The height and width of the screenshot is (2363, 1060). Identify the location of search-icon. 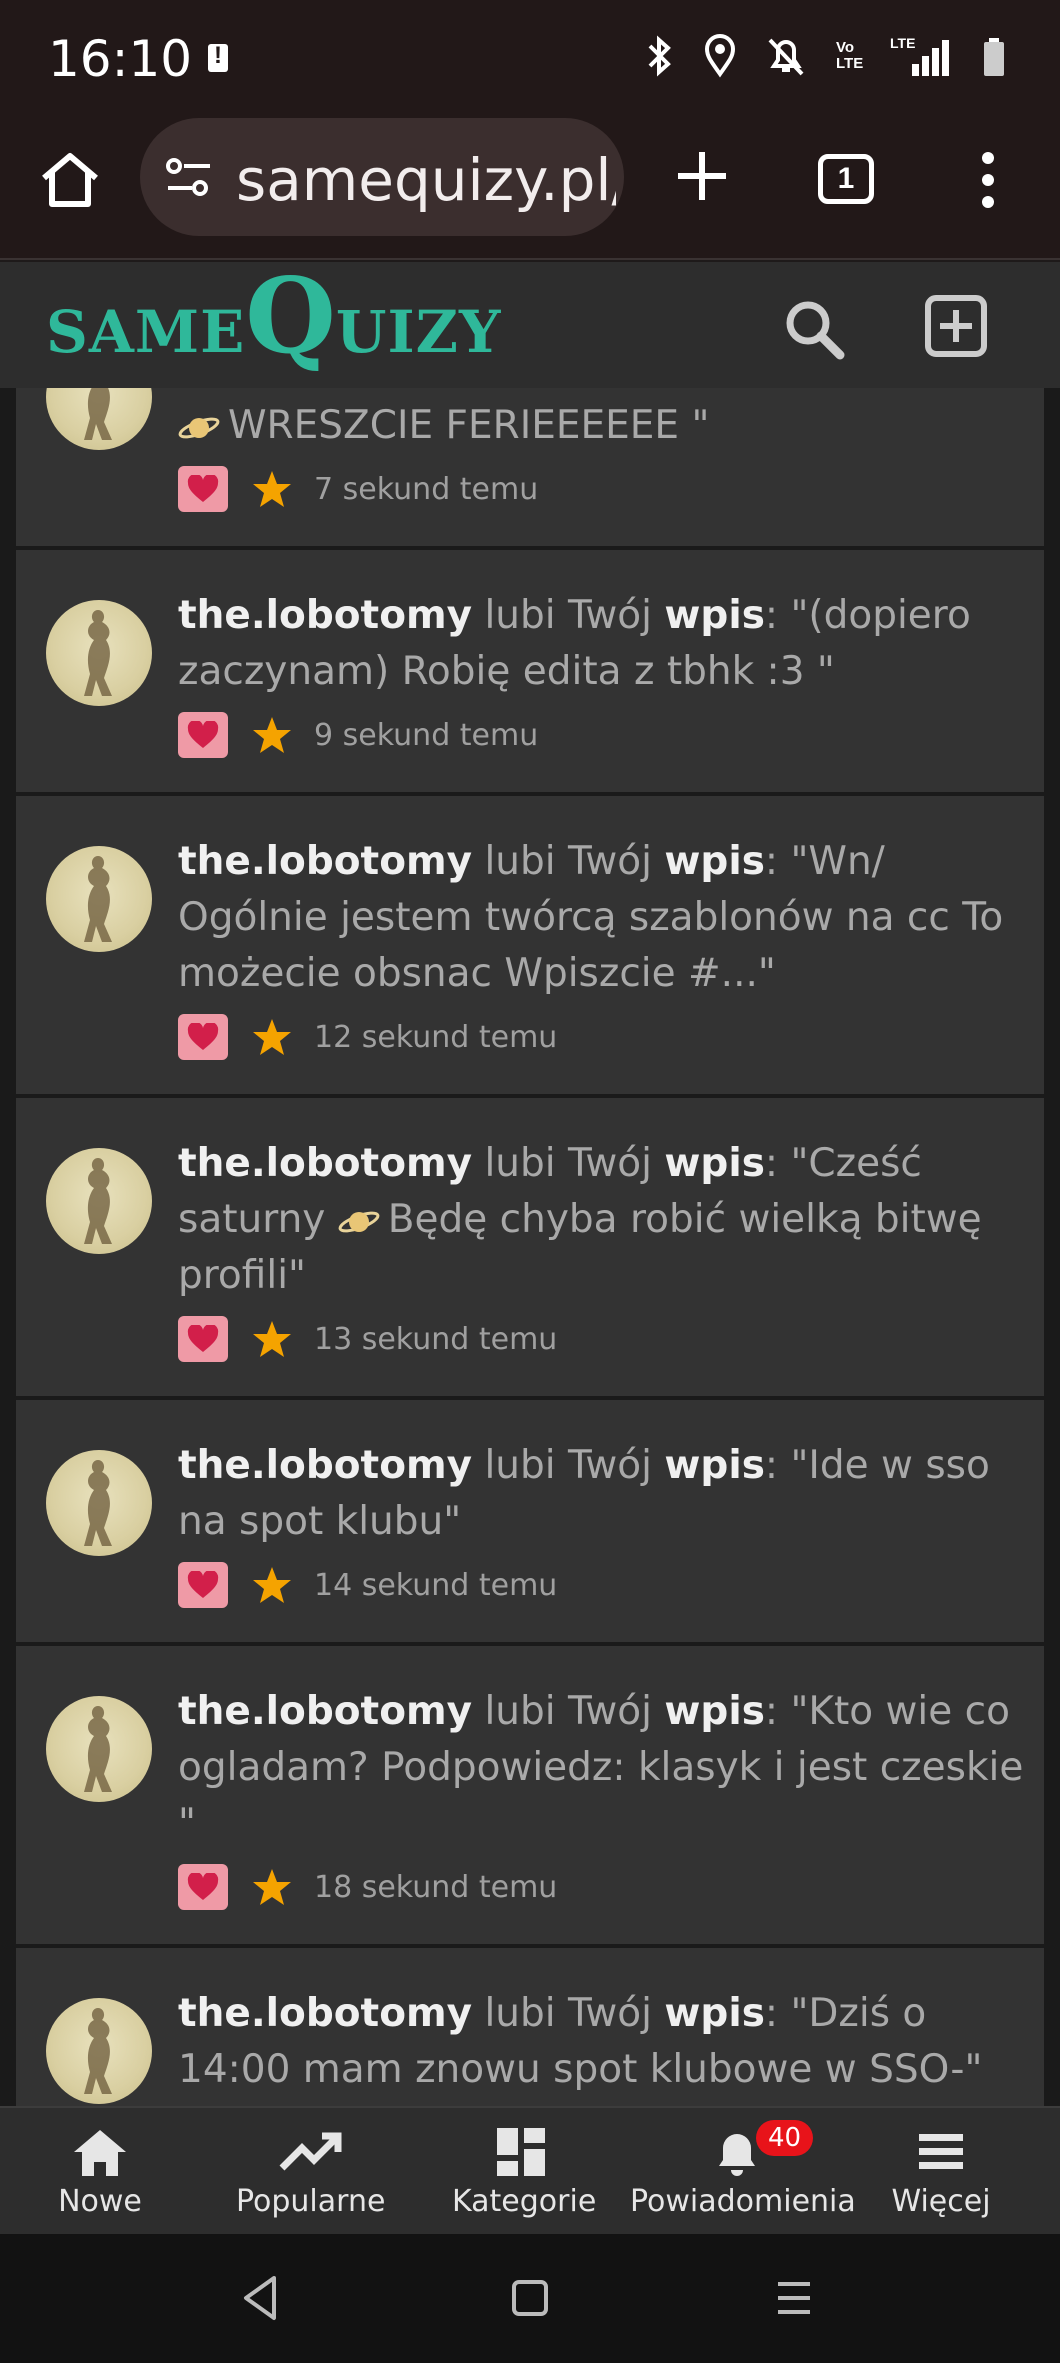
(814, 329).